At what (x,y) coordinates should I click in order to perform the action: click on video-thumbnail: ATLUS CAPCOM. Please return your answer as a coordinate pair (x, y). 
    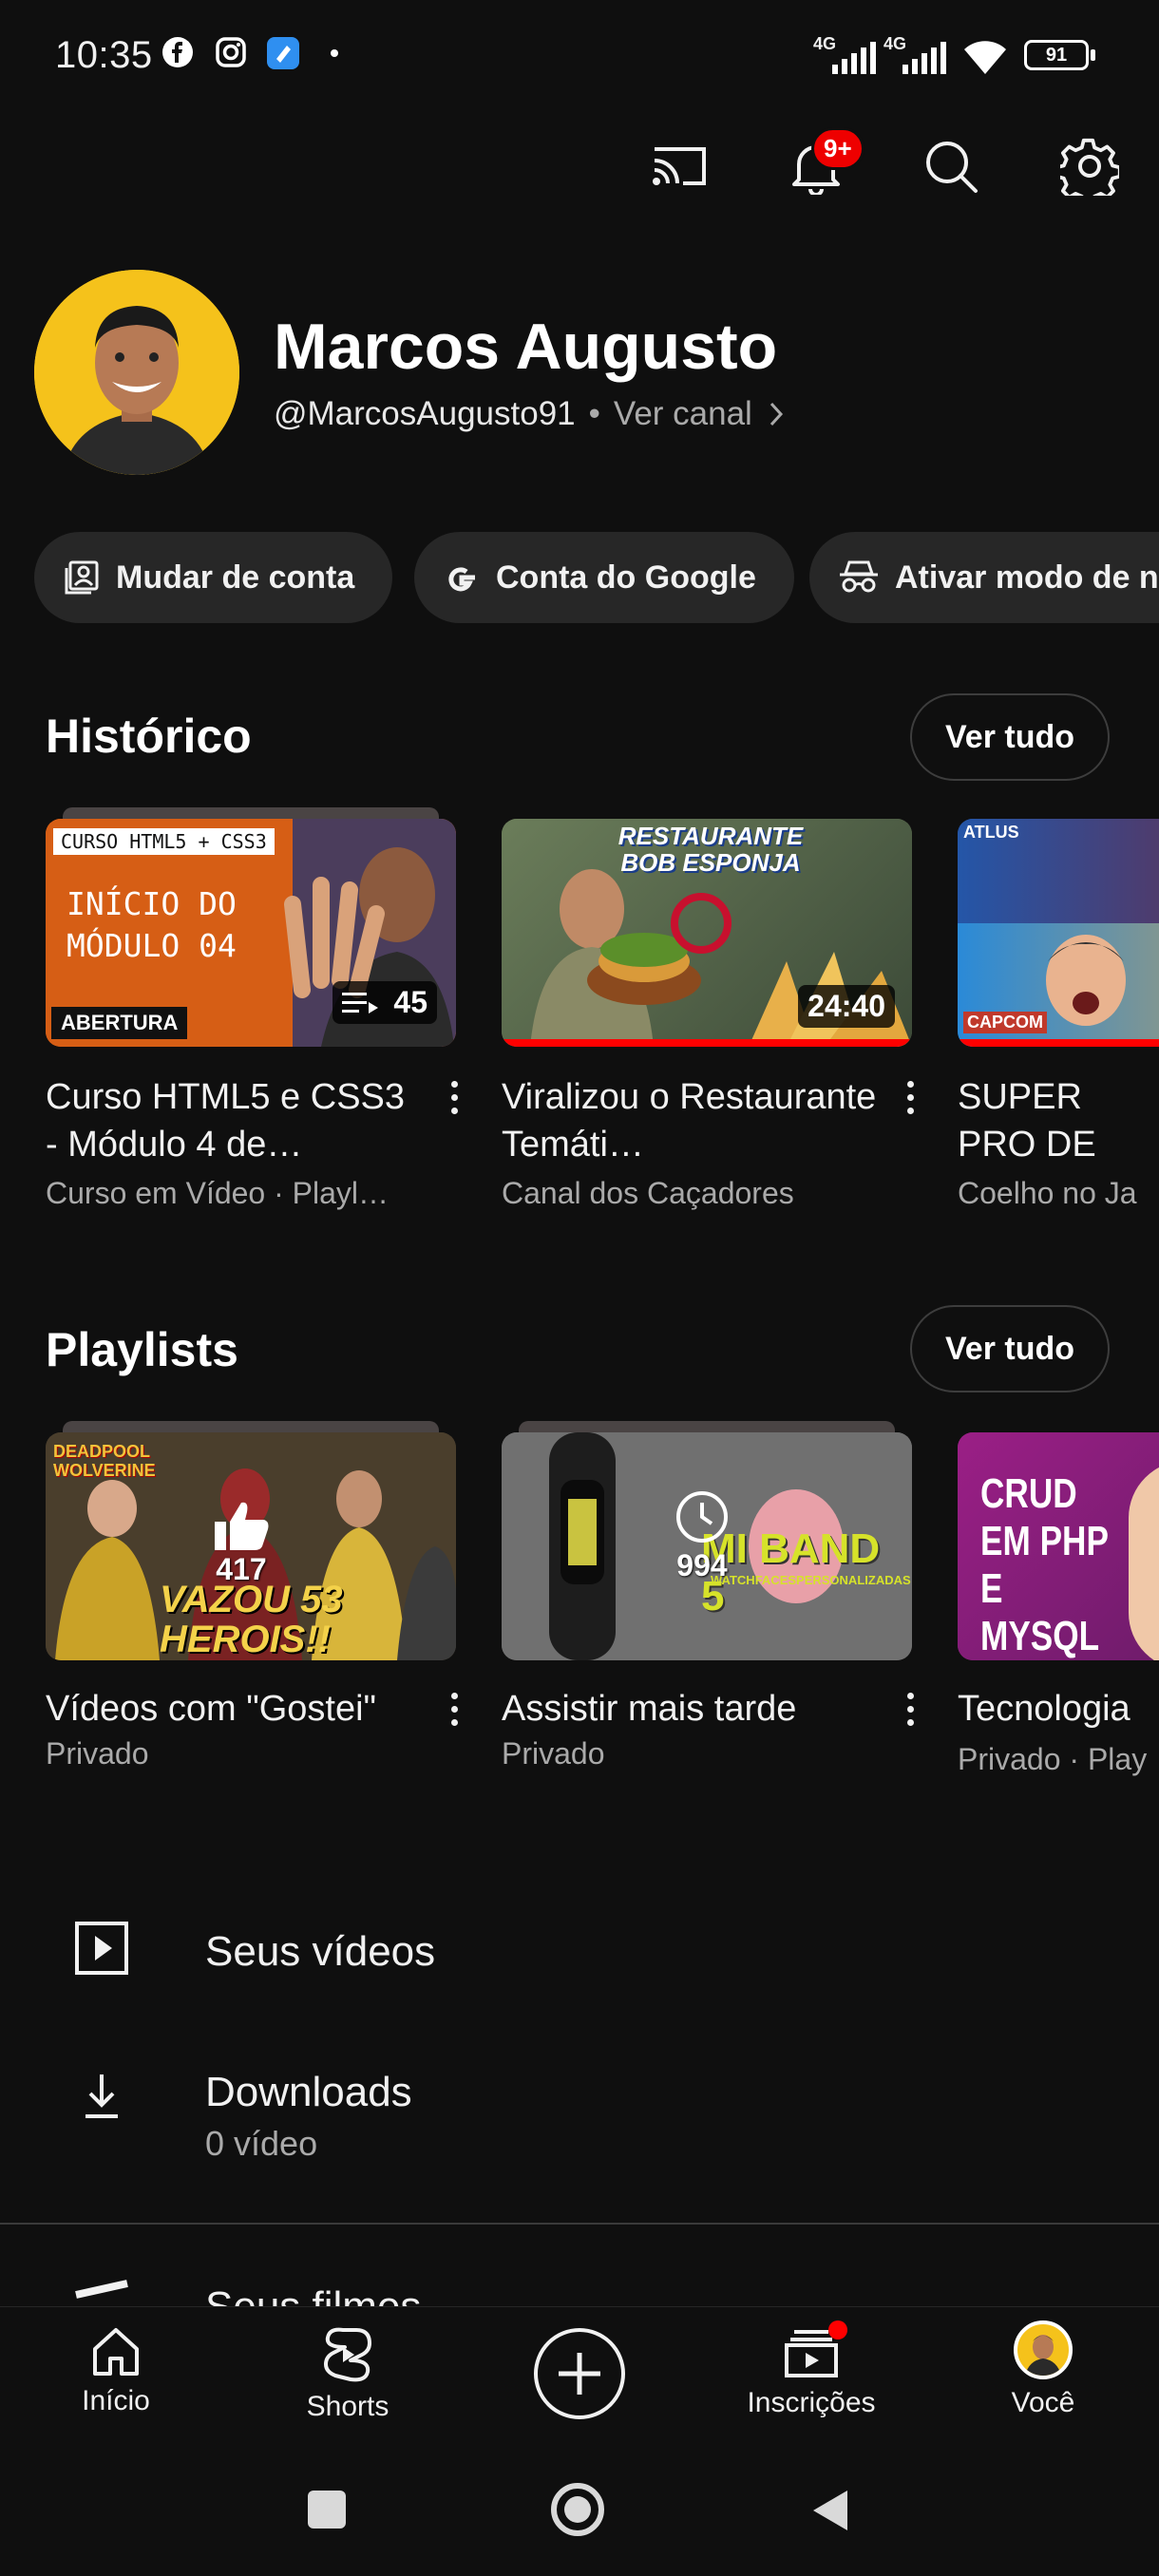
    Looking at the image, I should click on (1058, 933).